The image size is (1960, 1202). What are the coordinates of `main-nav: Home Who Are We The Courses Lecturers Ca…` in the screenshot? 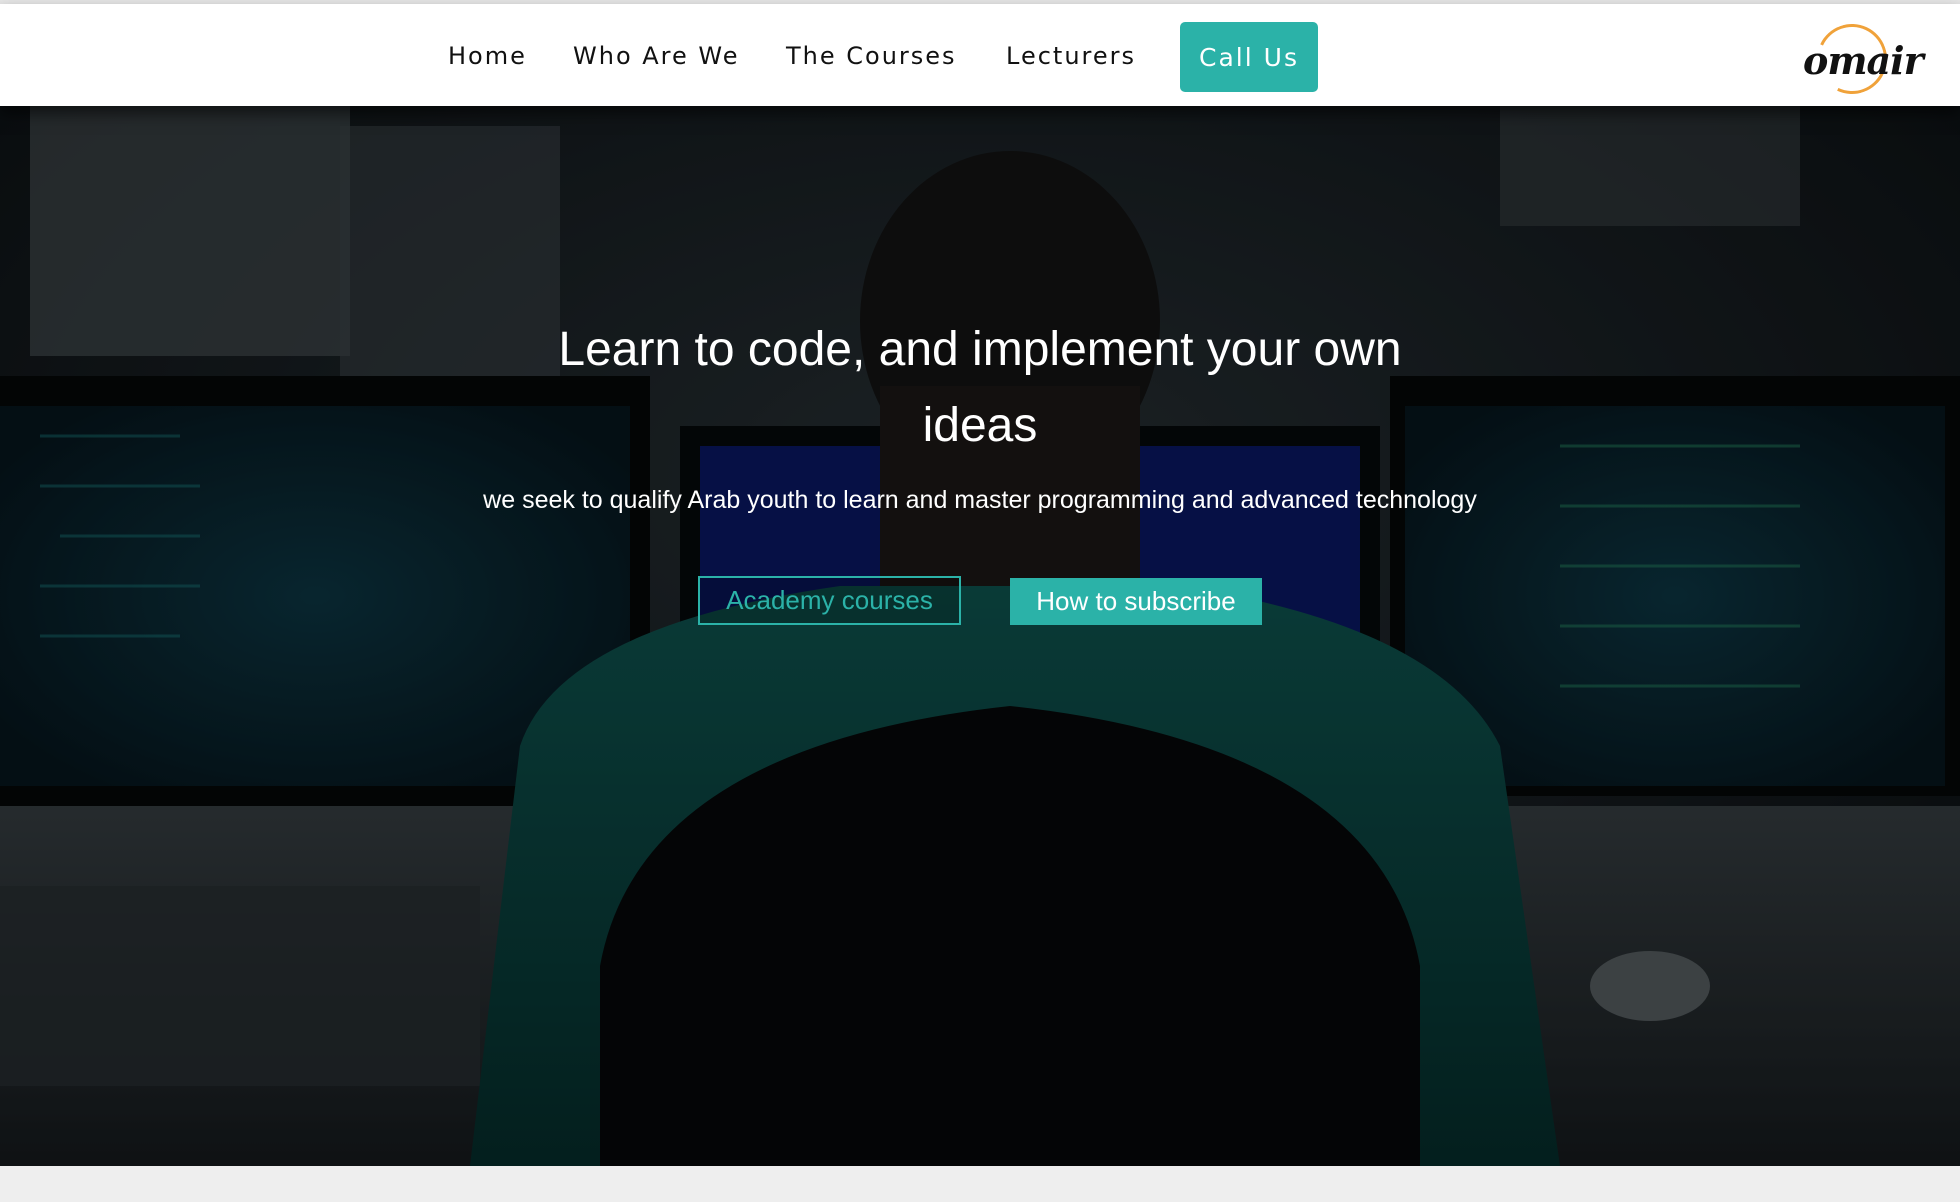 It's located at (980, 55).